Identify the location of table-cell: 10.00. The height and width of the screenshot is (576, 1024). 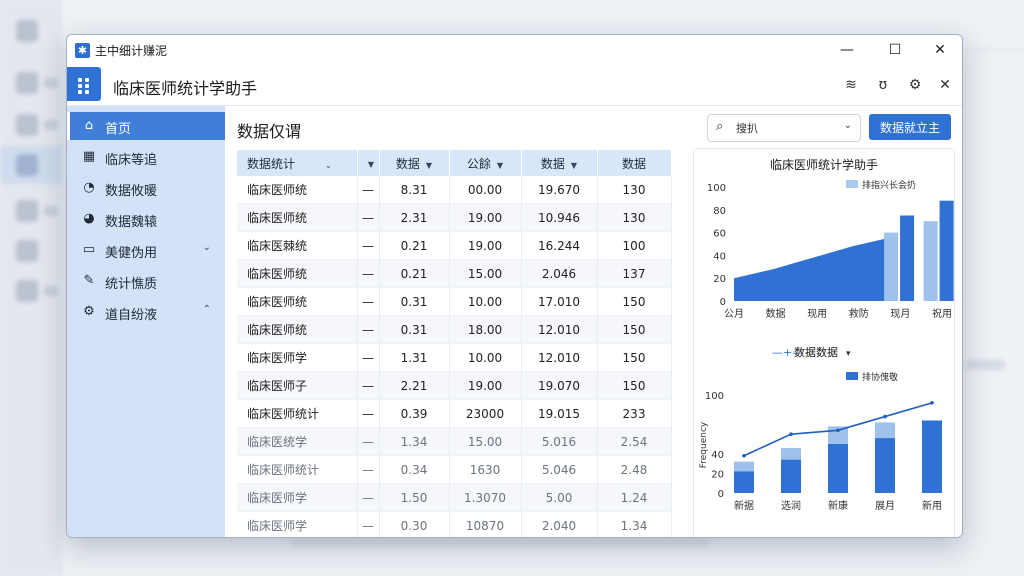
(485, 357).